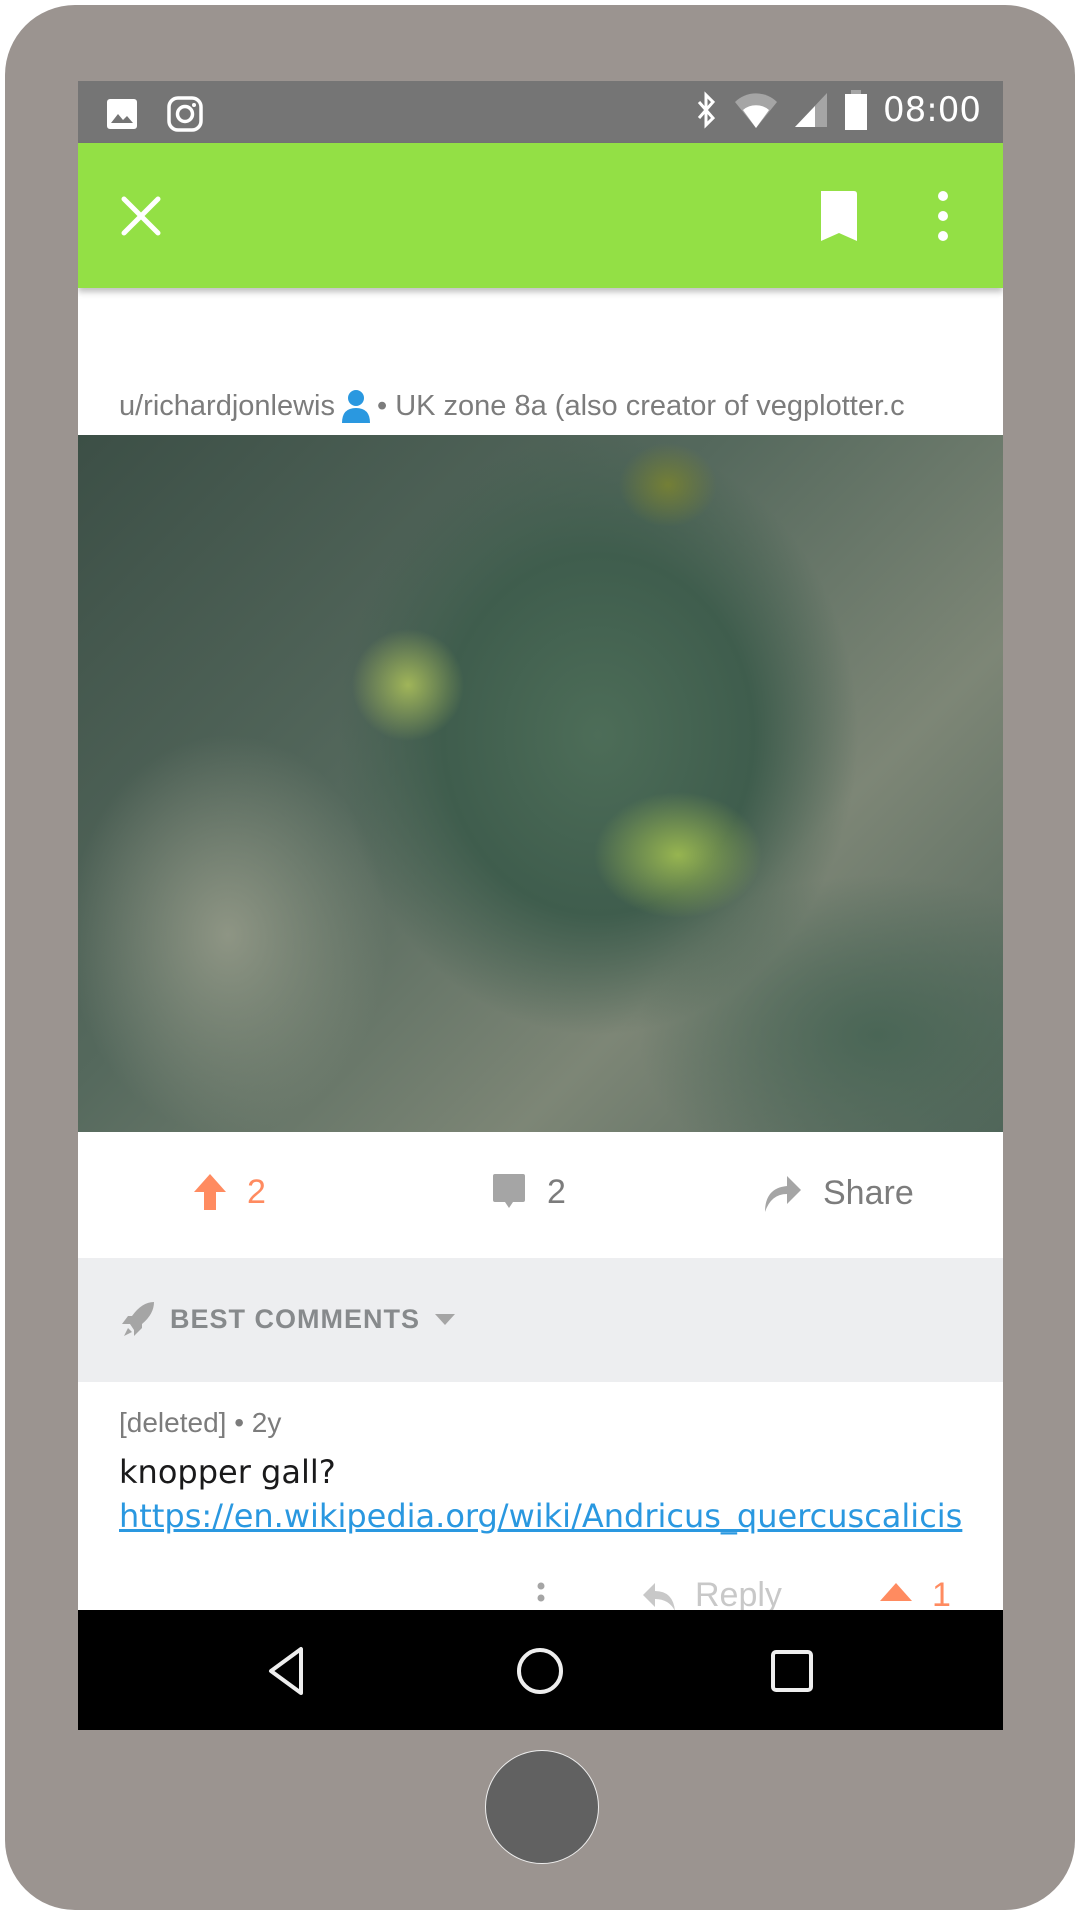  Describe the element at coordinates (839, 216) in the screenshot. I see `bookmark-icon` at that location.